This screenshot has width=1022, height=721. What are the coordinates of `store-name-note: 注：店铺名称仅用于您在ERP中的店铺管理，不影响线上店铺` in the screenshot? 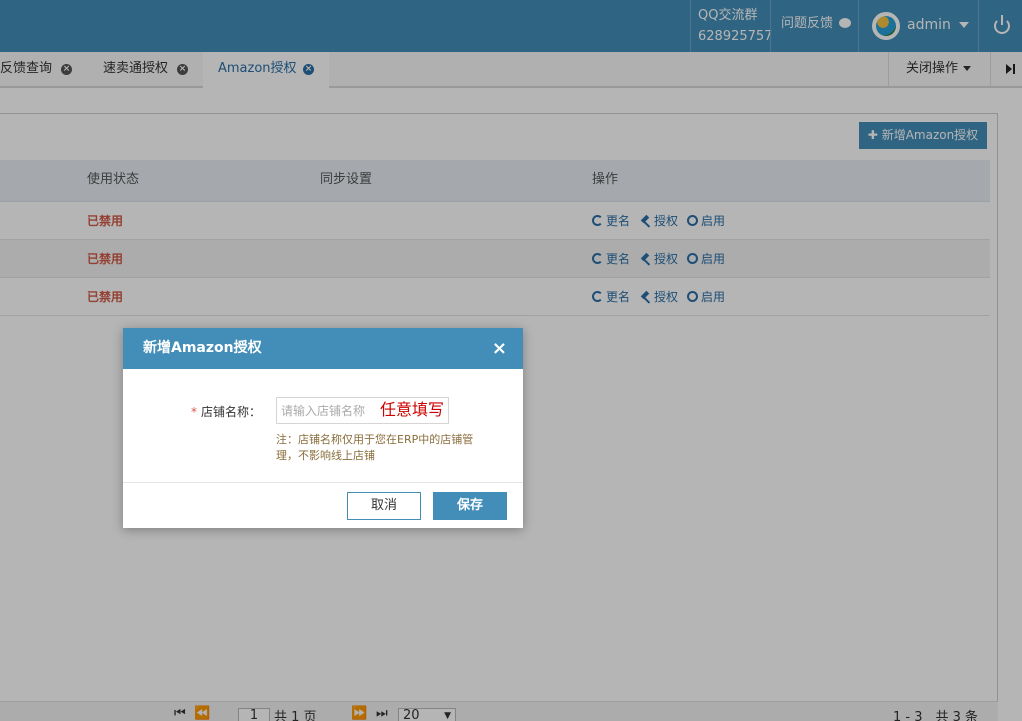 It's located at (375, 447).